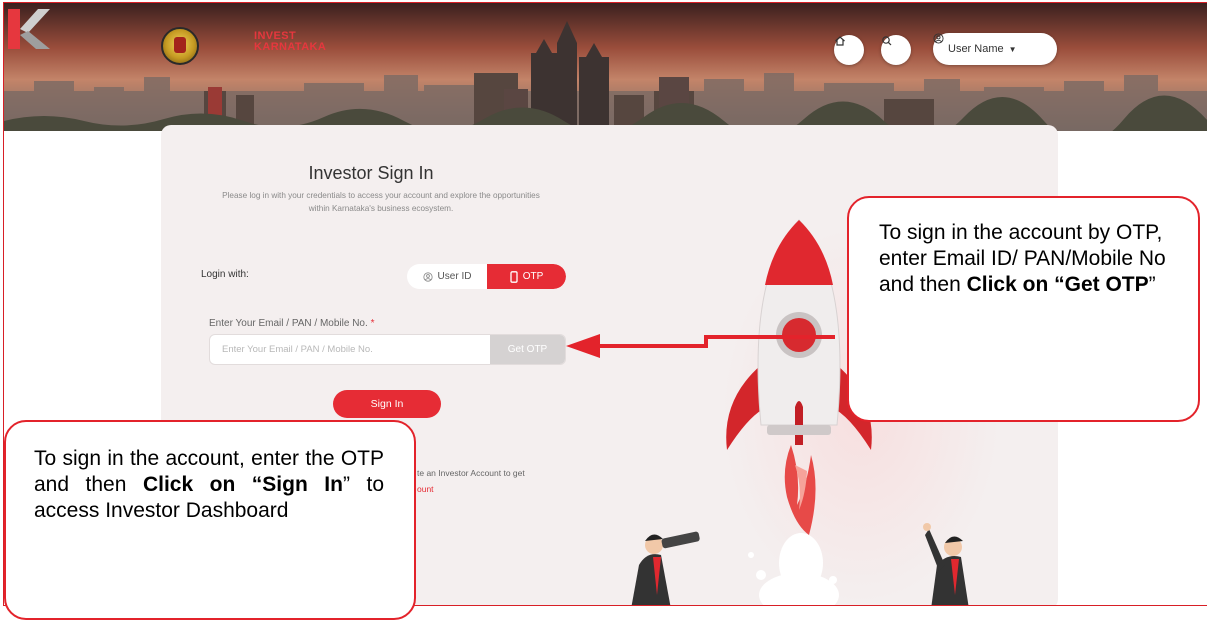 The height and width of the screenshot is (622, 1207). I want to click on tab-otp: OTP, so click(526, 276).